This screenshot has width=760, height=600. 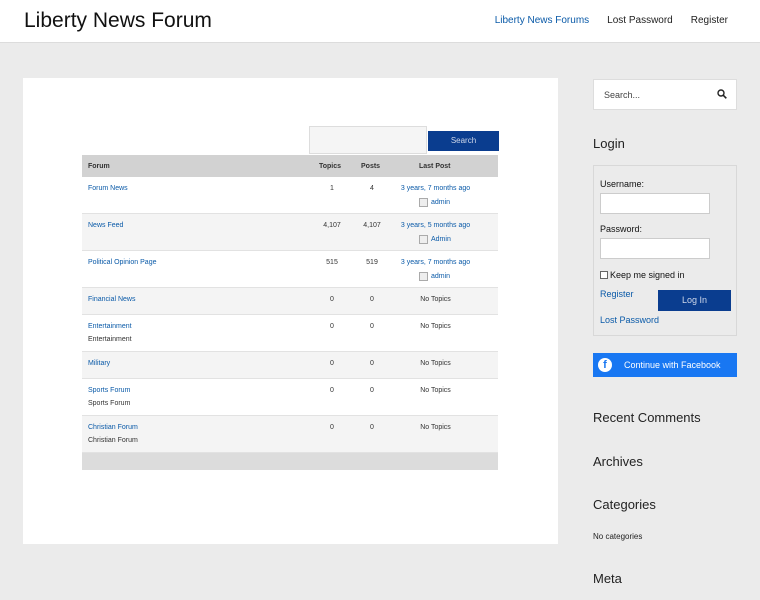 What do you see at coordinates (118, 21) in the screenshot?
I see `site-title: Liberty News Forum` at bounding box center [118, 21].